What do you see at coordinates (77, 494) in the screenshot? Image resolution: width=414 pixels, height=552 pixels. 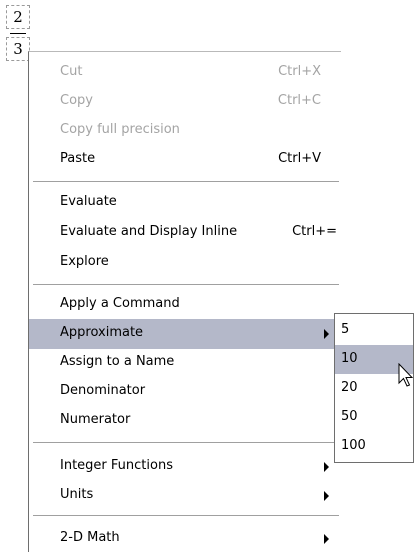 I see `menu-item-label: Units` at bounding box center [77, 494].